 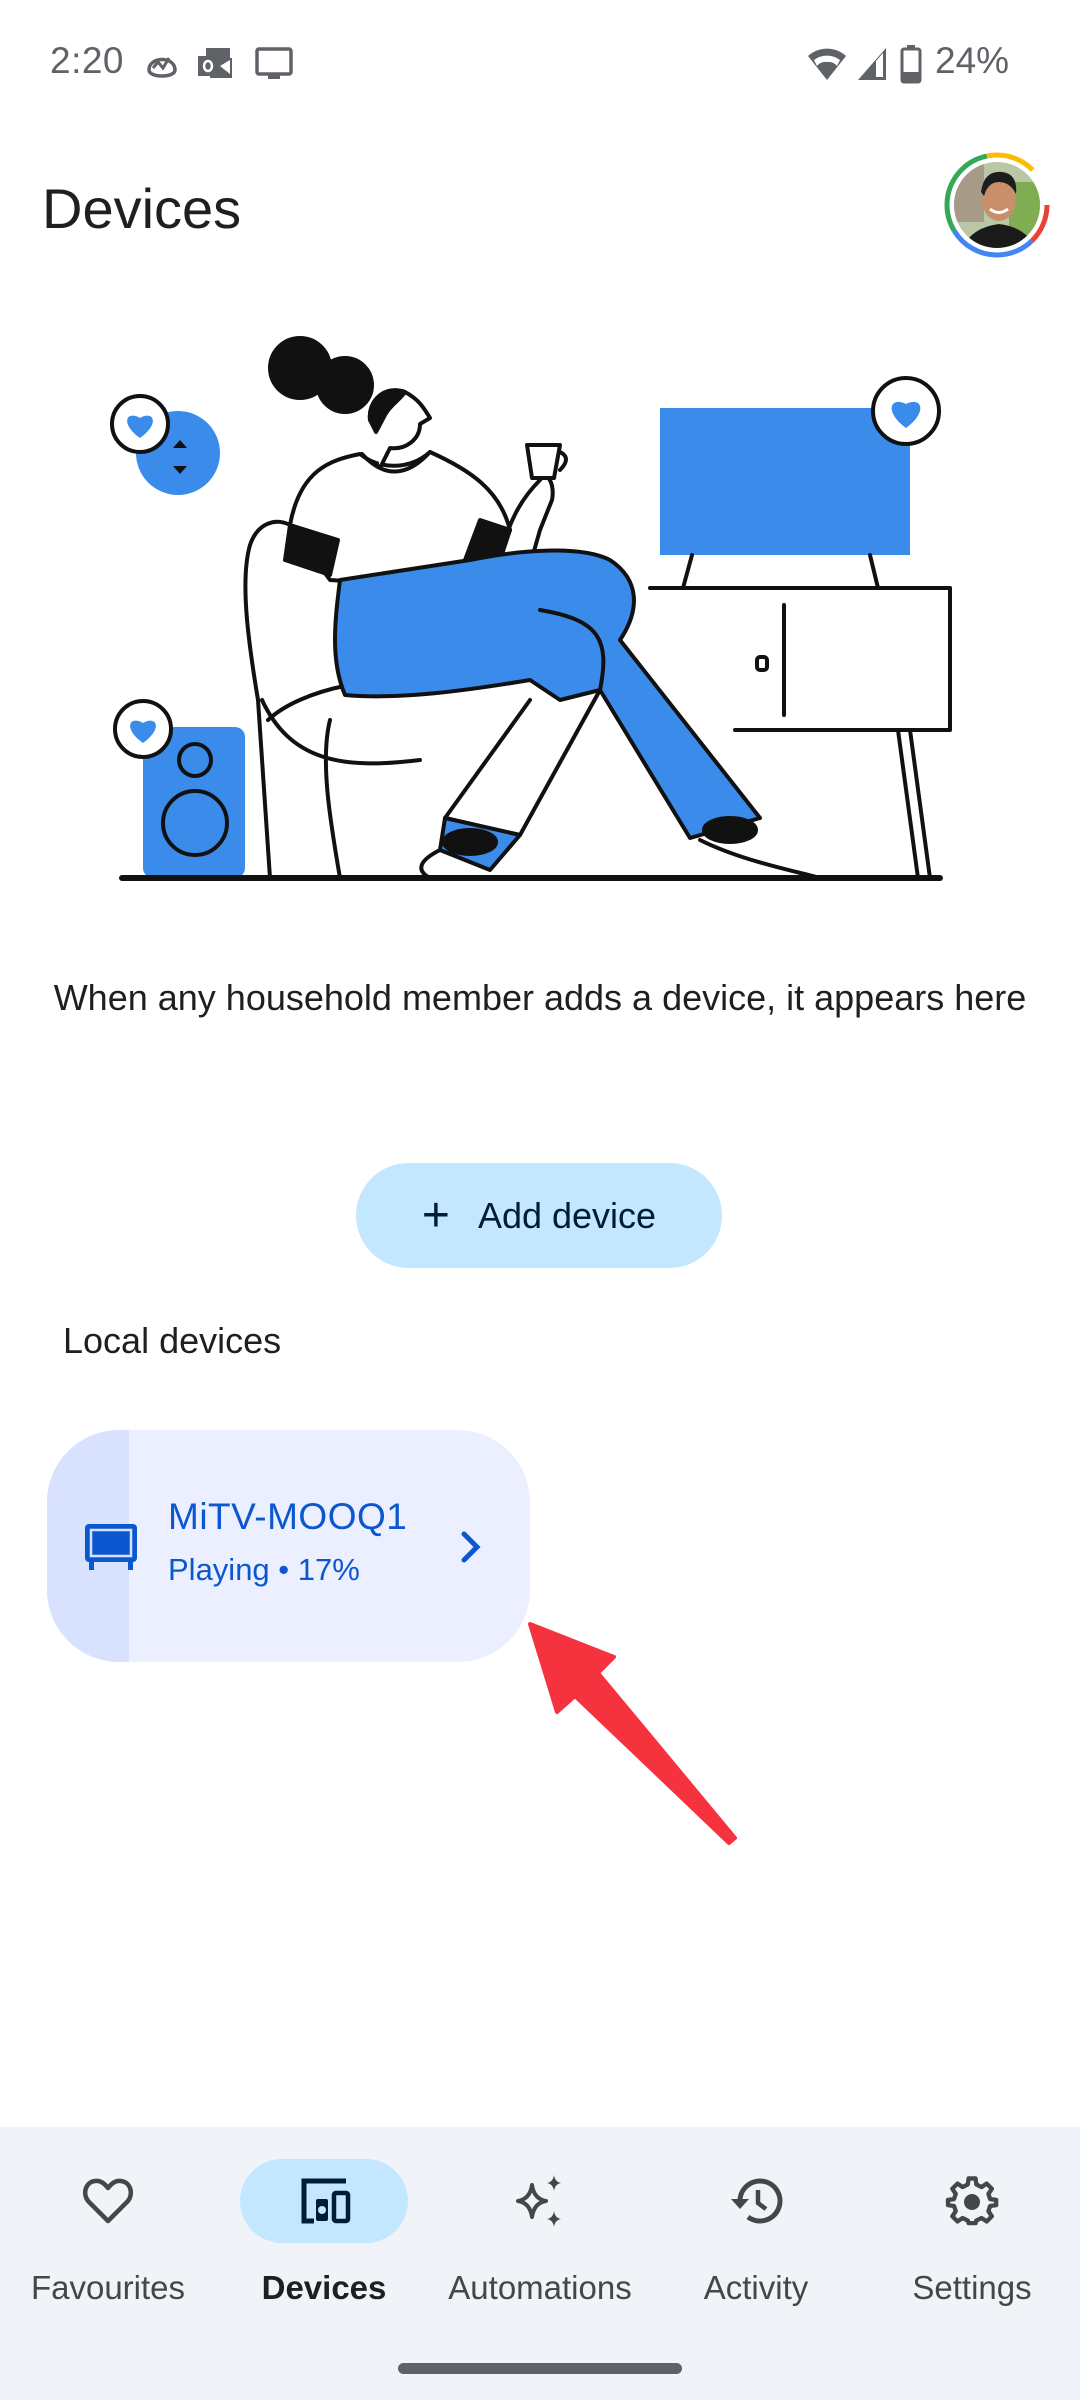 What do you see at coordinates (324, 2232) in the screenshot?
I see `nav-tab-devices: Devices` at bounding box center [324, 2232].